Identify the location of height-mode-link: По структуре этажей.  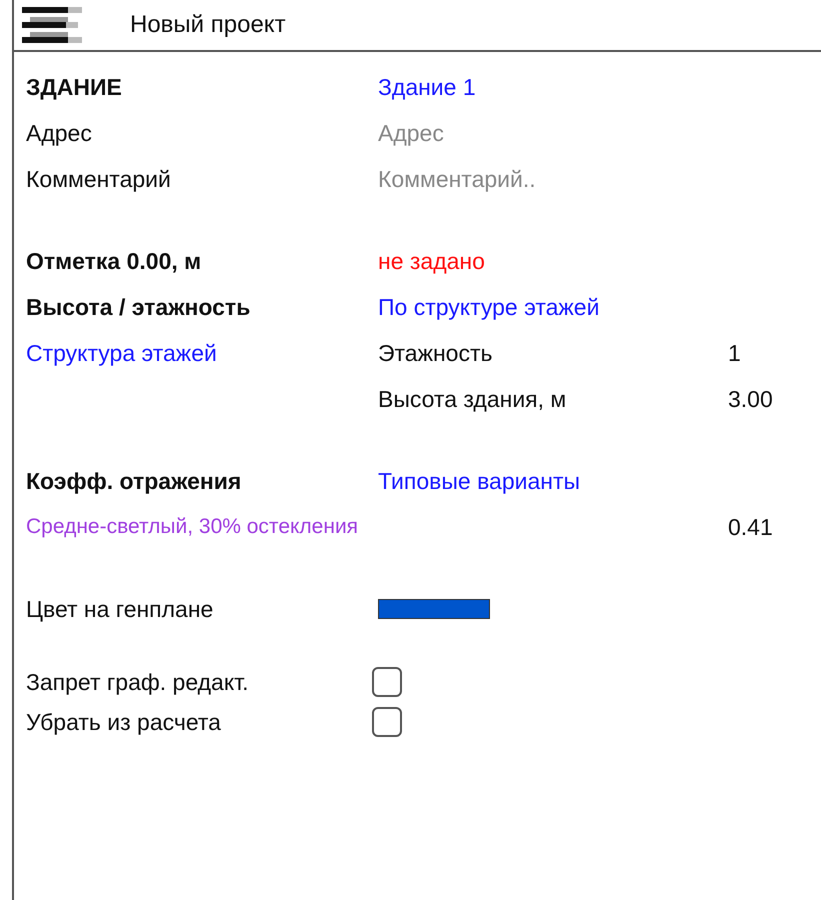
(553, 307).